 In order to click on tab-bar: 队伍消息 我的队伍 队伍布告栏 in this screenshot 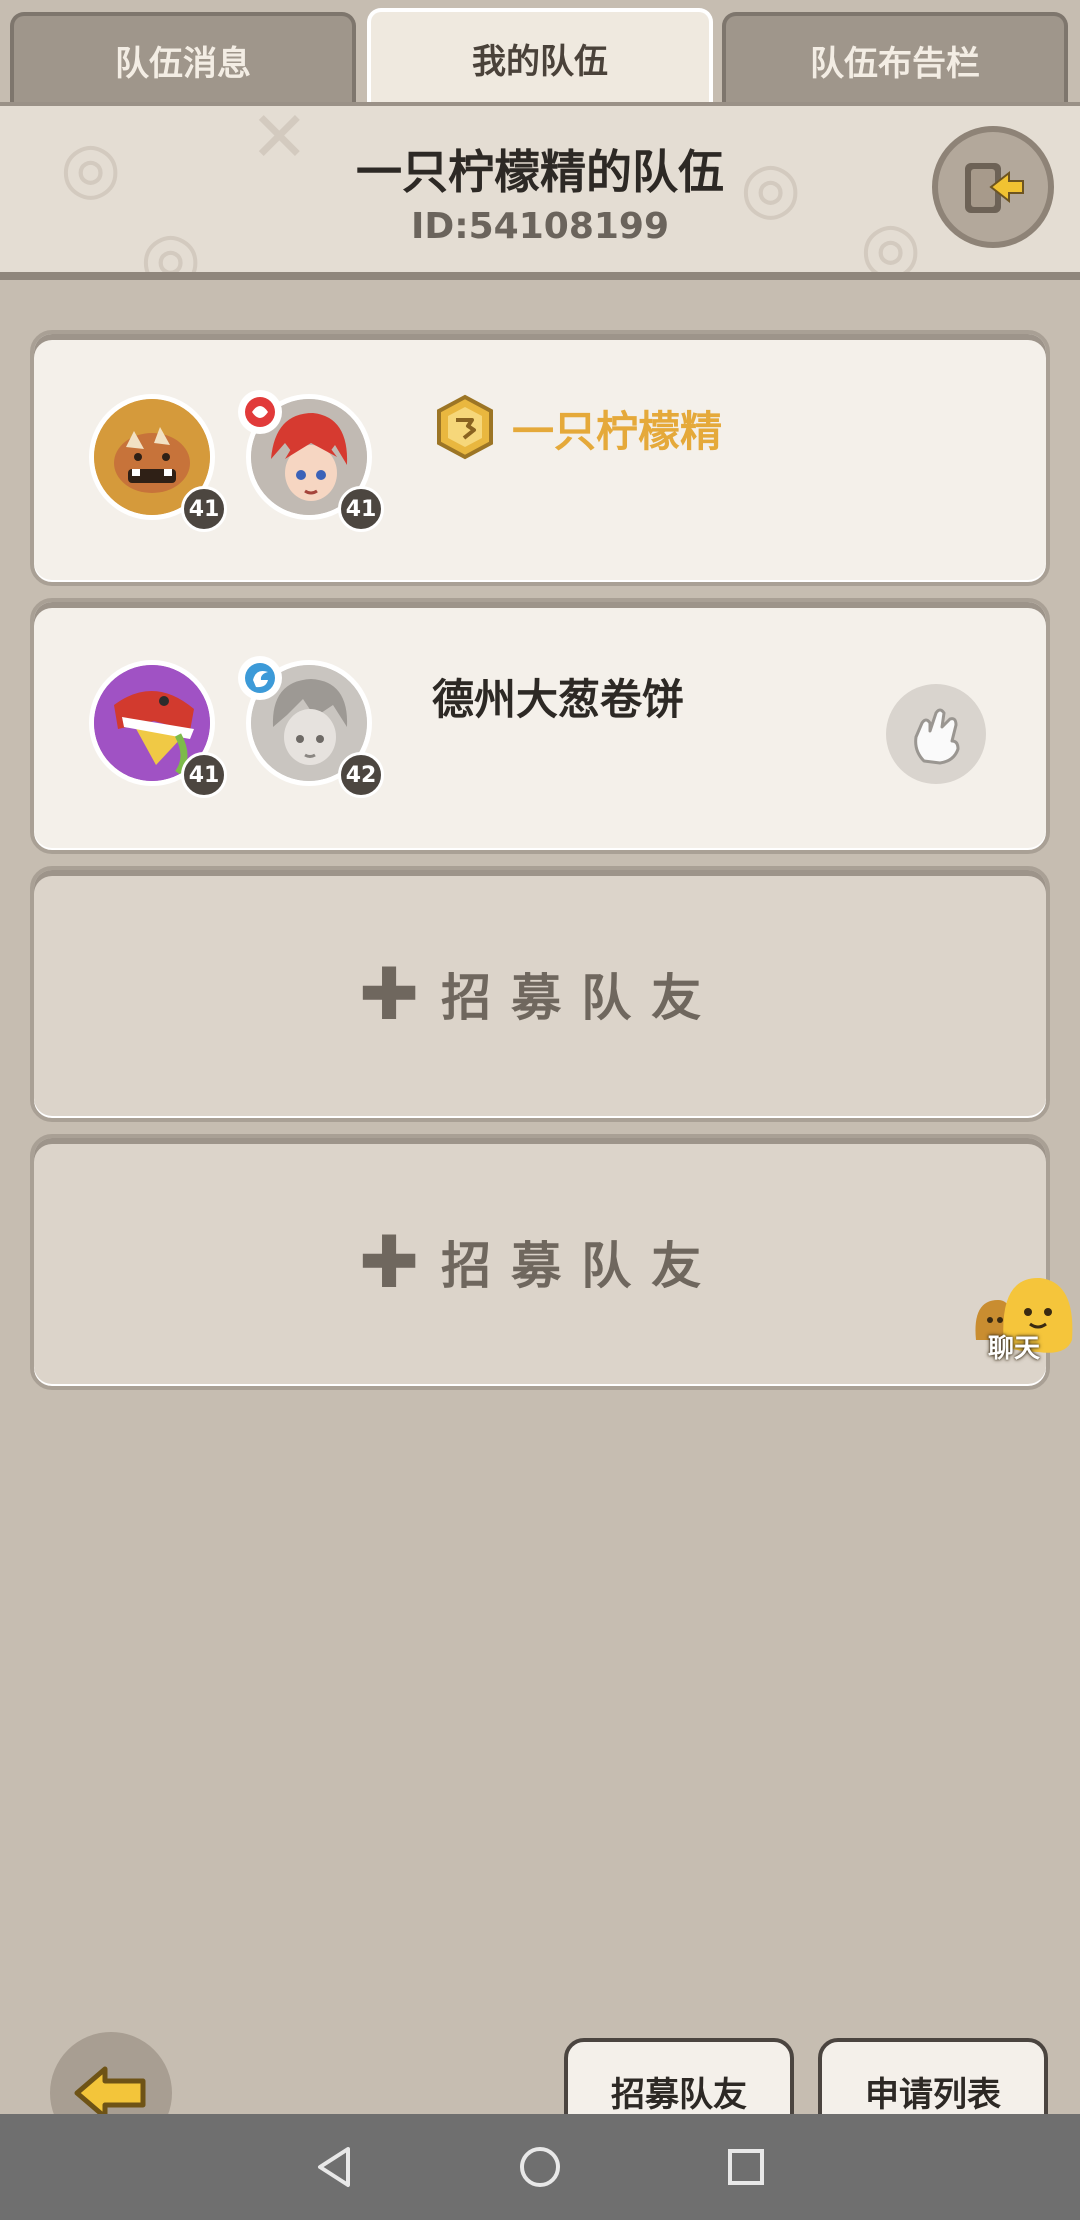, I will do `click(540, 52)`.